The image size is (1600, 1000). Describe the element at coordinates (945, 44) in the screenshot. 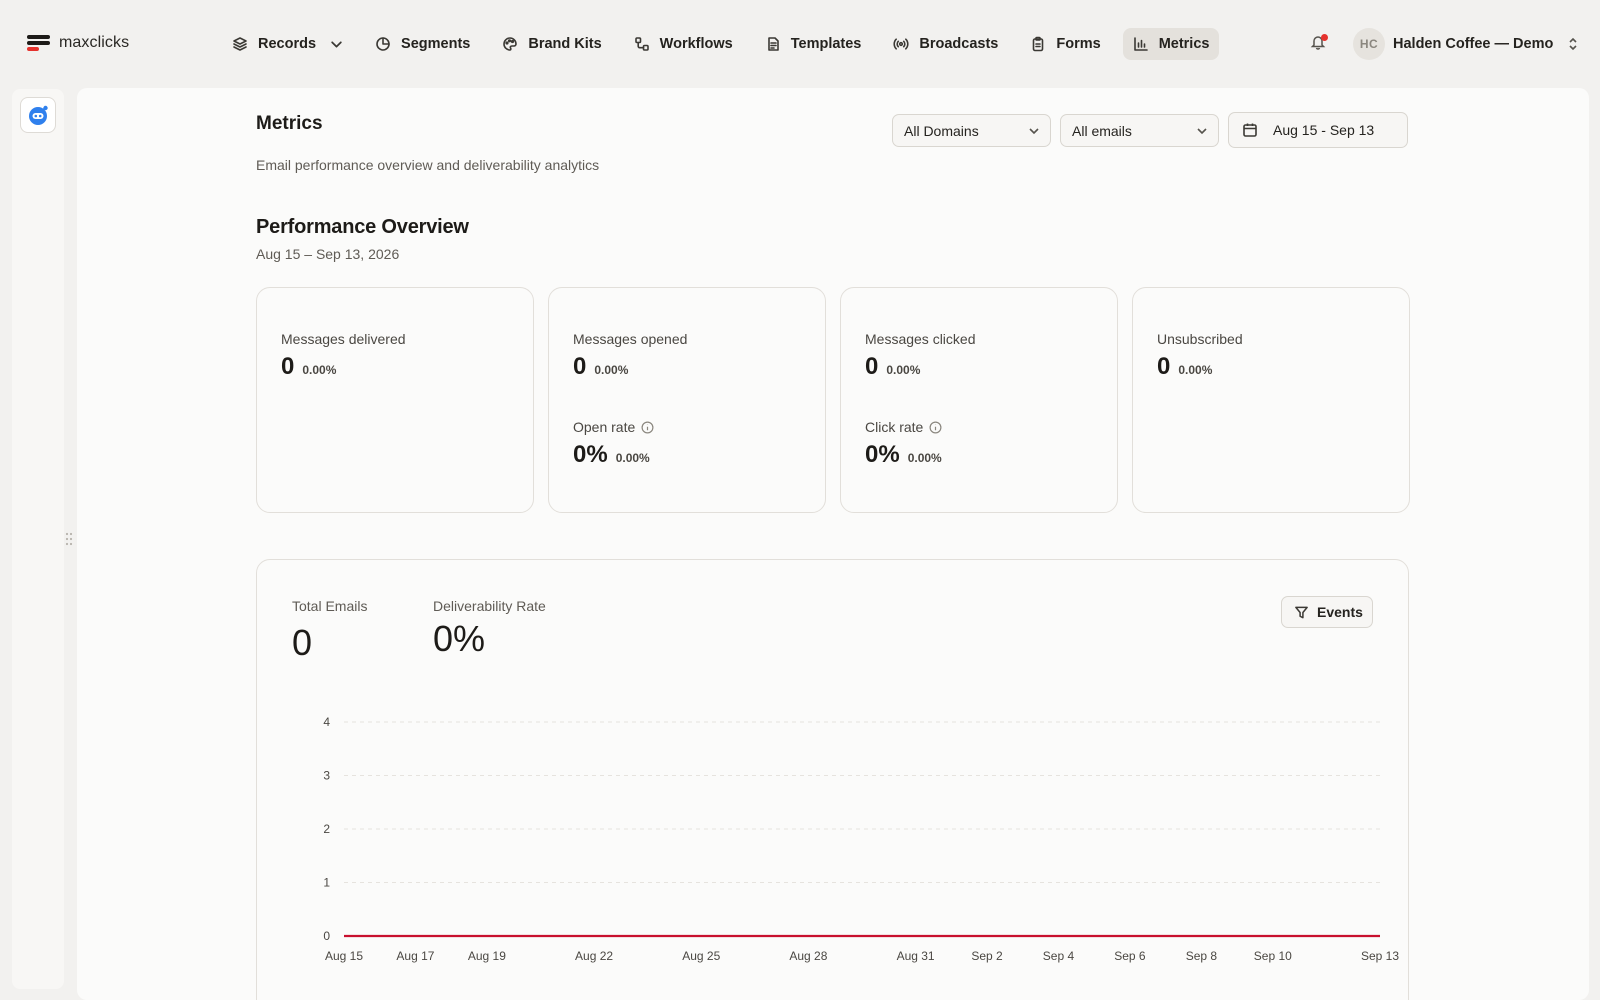

I see `nav-item-broadcasts: Broadcasts` at that location.